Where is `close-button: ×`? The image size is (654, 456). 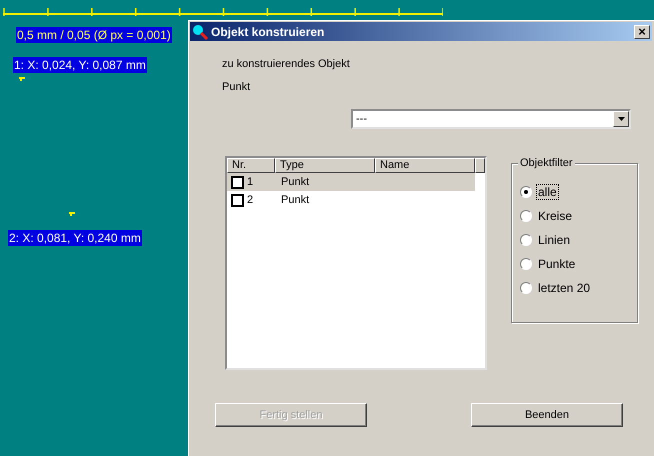
close-button: × is located at coordinates (642, 31).